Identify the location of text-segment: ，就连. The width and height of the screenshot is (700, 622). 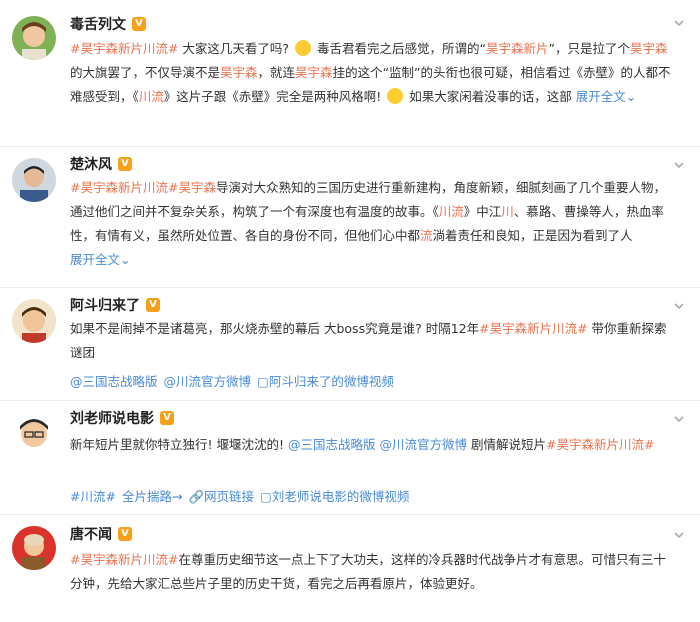
(276, 72).